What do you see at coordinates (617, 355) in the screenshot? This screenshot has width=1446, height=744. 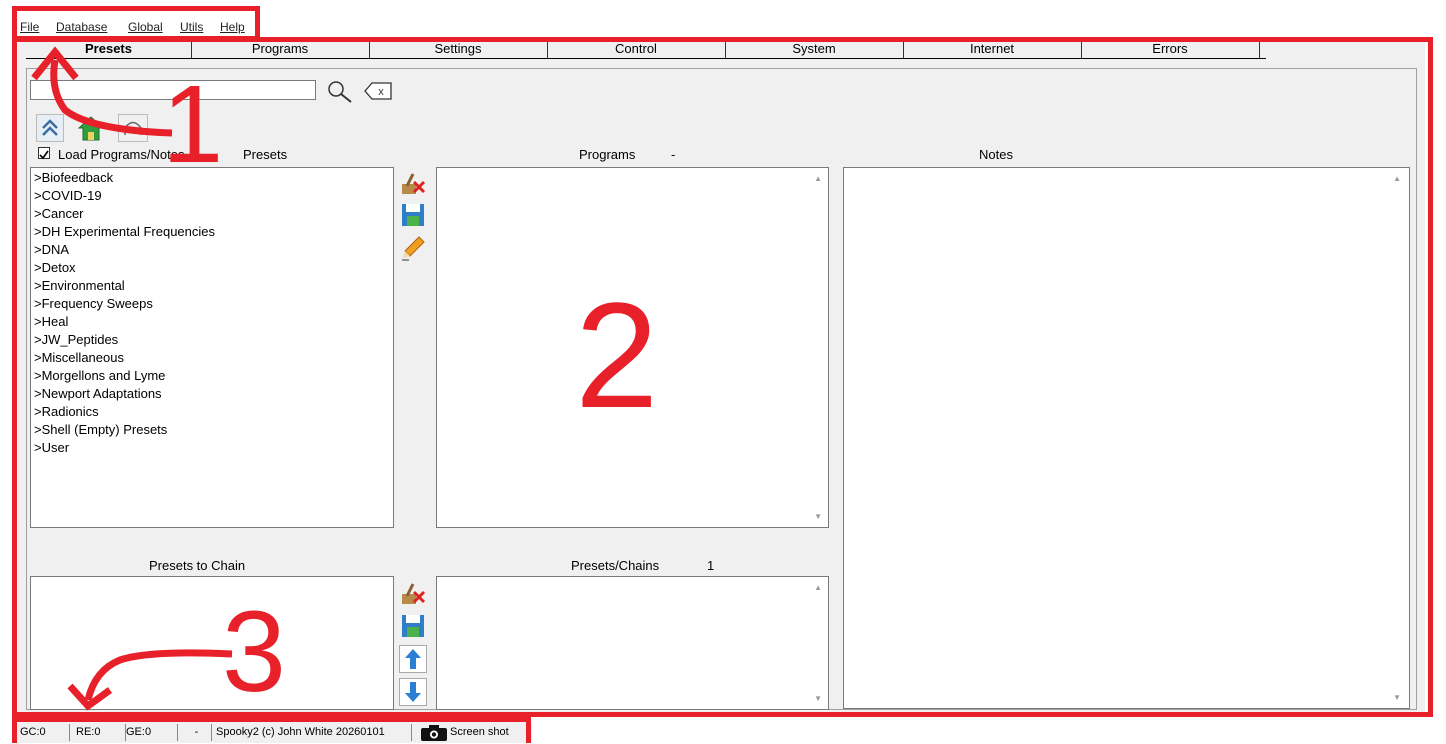 I see `annotation-number-2: 2` at bounding box center [617, 355].